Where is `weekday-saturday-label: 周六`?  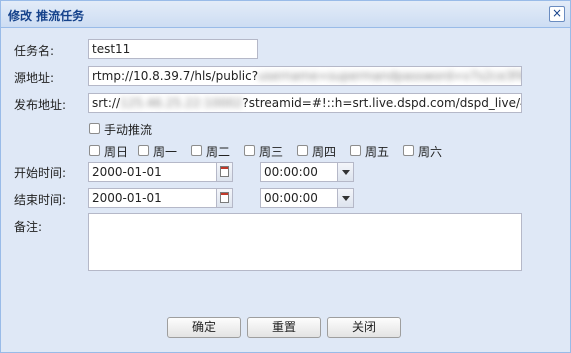
weekday-saturday-label: 周六 is located at coordinates (430, 152).